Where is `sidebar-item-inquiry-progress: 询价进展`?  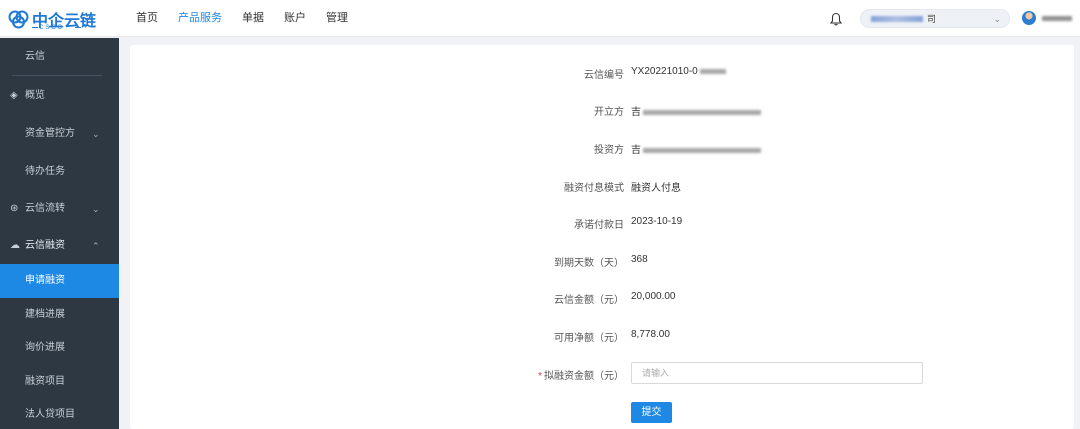
sidebar-item-inquiry-progress: 询价进展 is located at coordinates (59, 348).